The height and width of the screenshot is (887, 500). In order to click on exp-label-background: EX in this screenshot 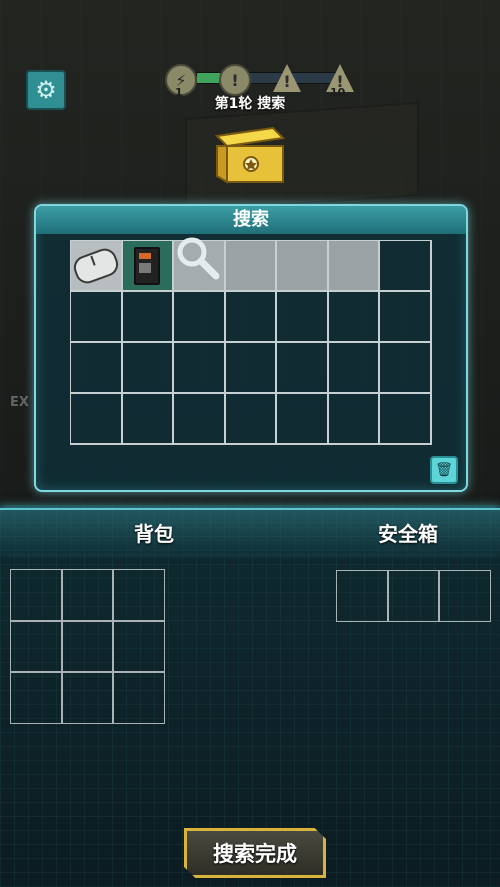, I will do `click(19, 402)`.